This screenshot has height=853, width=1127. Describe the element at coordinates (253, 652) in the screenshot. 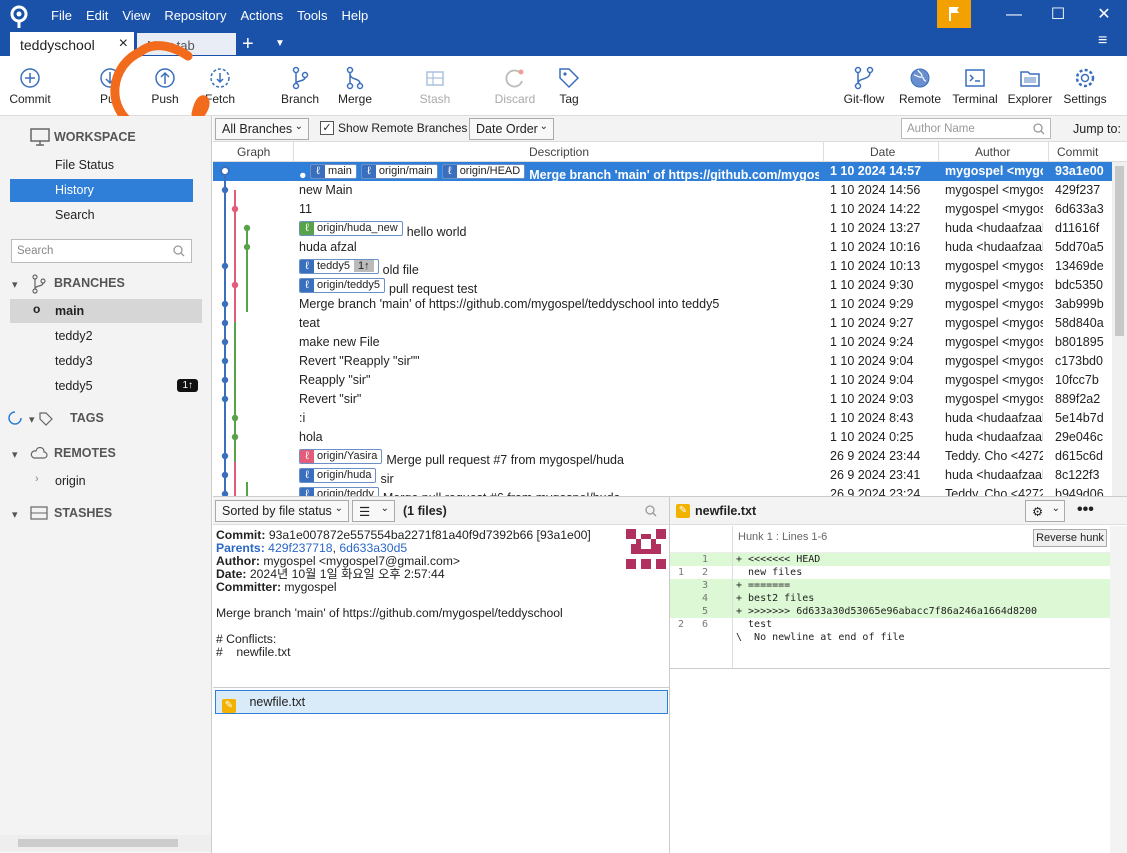

I see `conflict-file-line: # newfile.txt` at that location.